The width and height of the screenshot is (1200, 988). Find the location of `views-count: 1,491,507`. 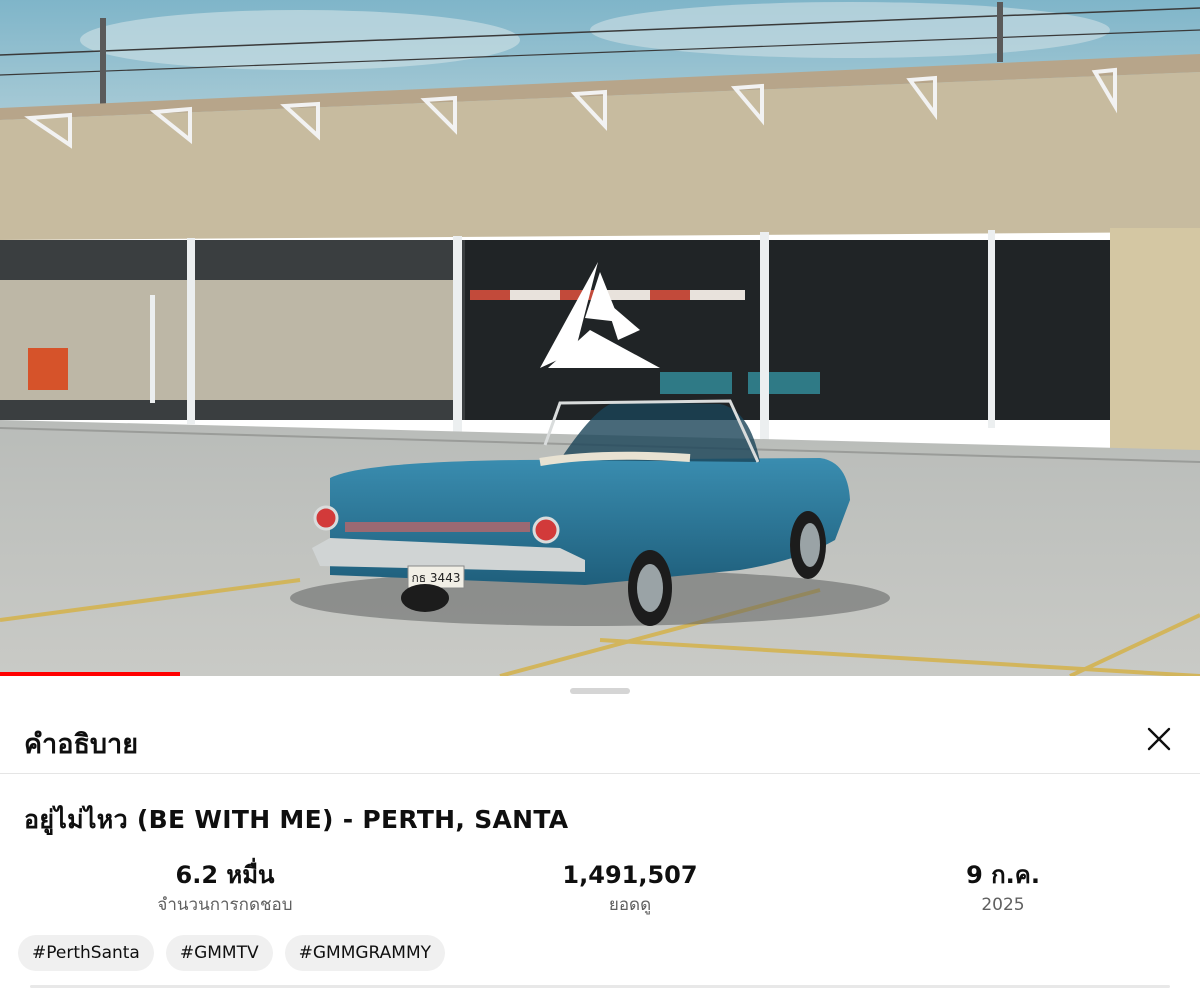

views-count: 1,491,507 is located at coordinates (630, 875).